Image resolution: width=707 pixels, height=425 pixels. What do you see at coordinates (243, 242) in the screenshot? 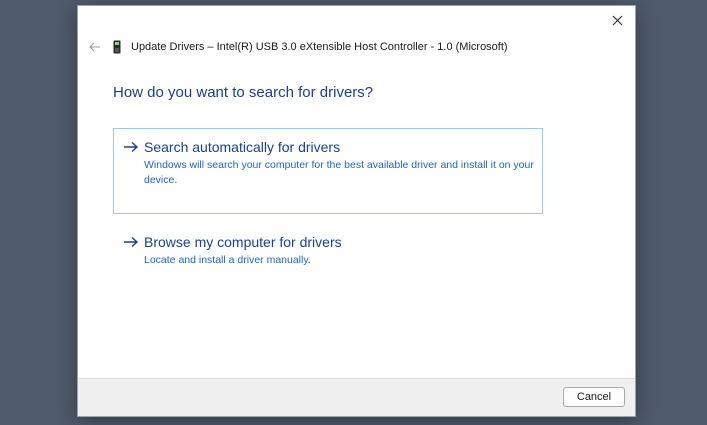
I see `option-title: Browse my computer for drivers` at bounding box center [243, 242].